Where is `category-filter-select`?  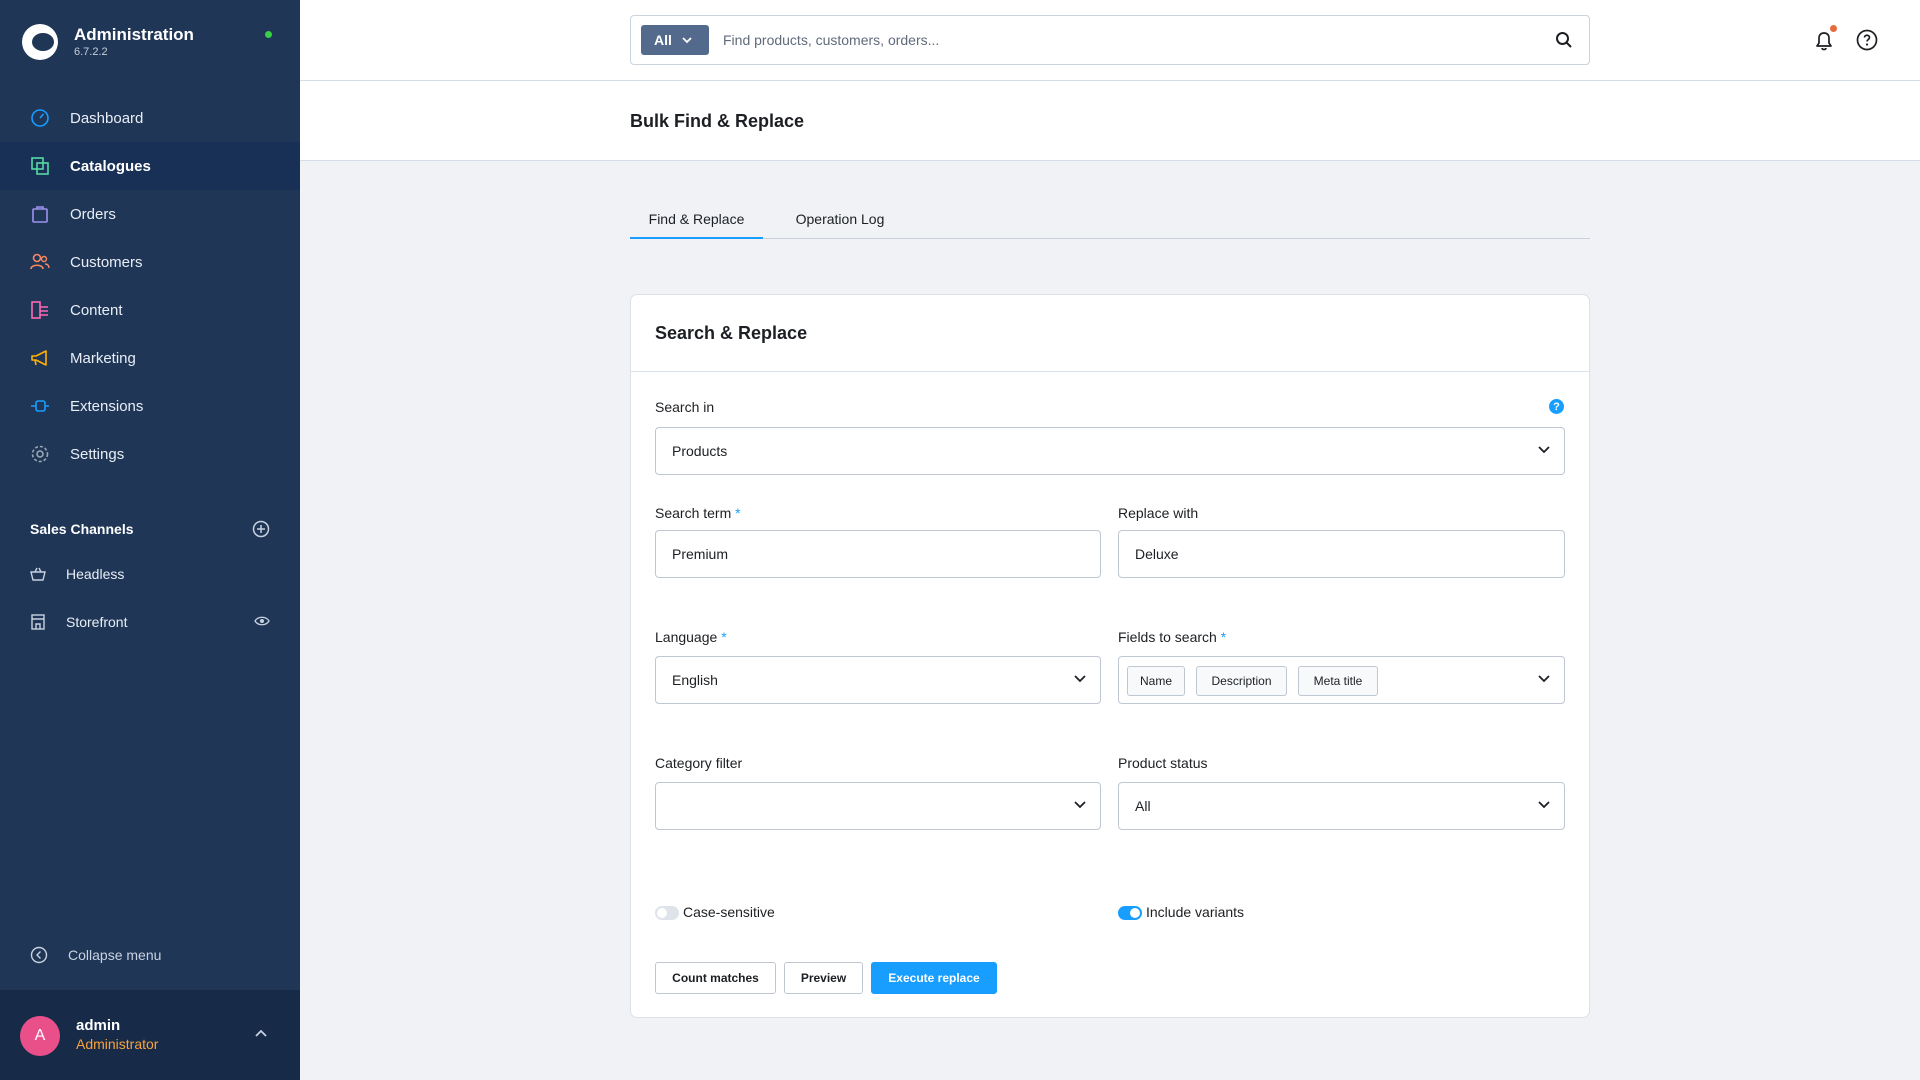 category-filter-select is located at coordinates (878, 806).